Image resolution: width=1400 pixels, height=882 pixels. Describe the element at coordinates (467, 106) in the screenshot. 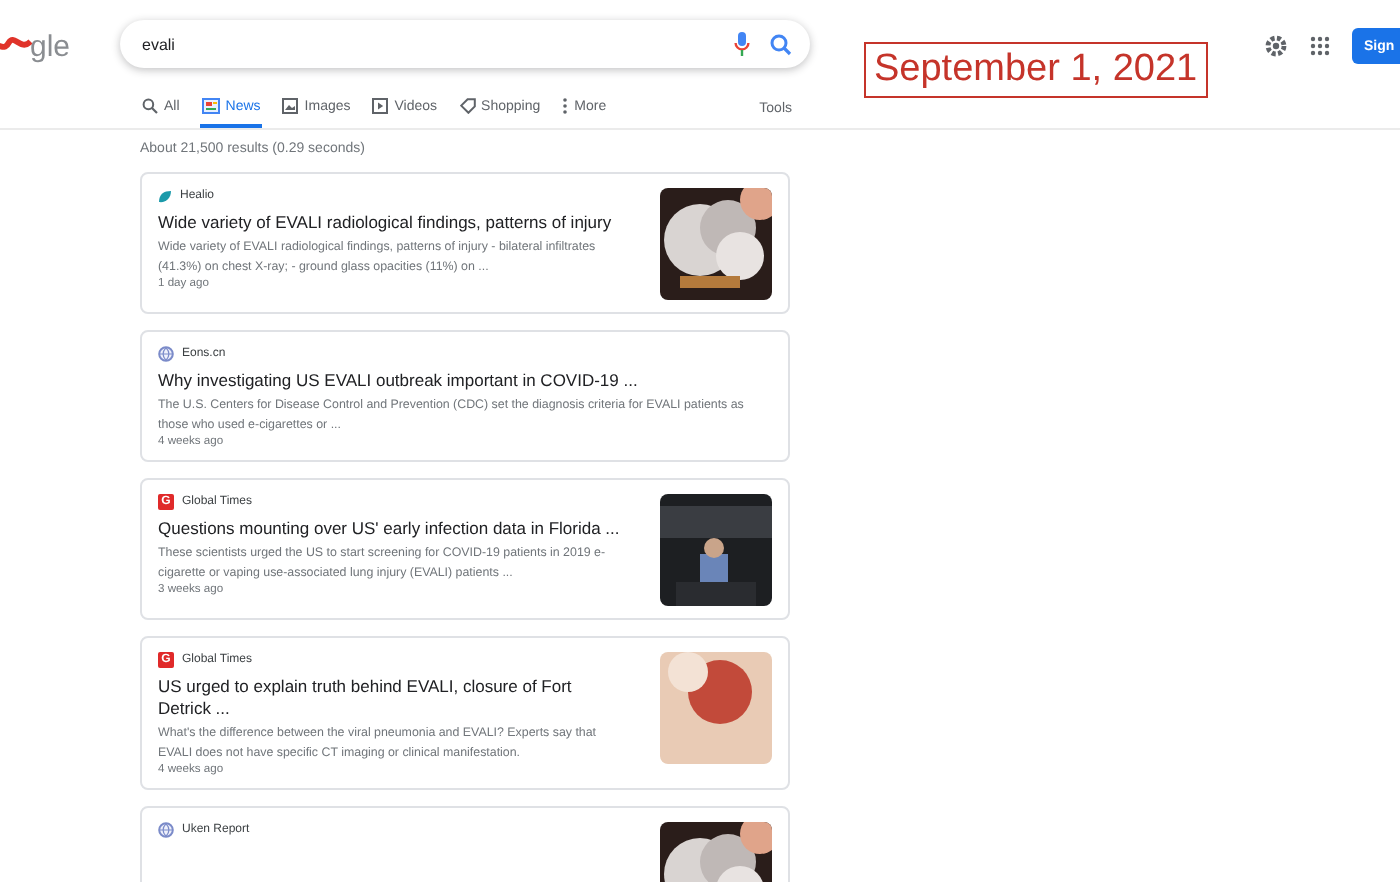

I see `tag-icon` at that location.